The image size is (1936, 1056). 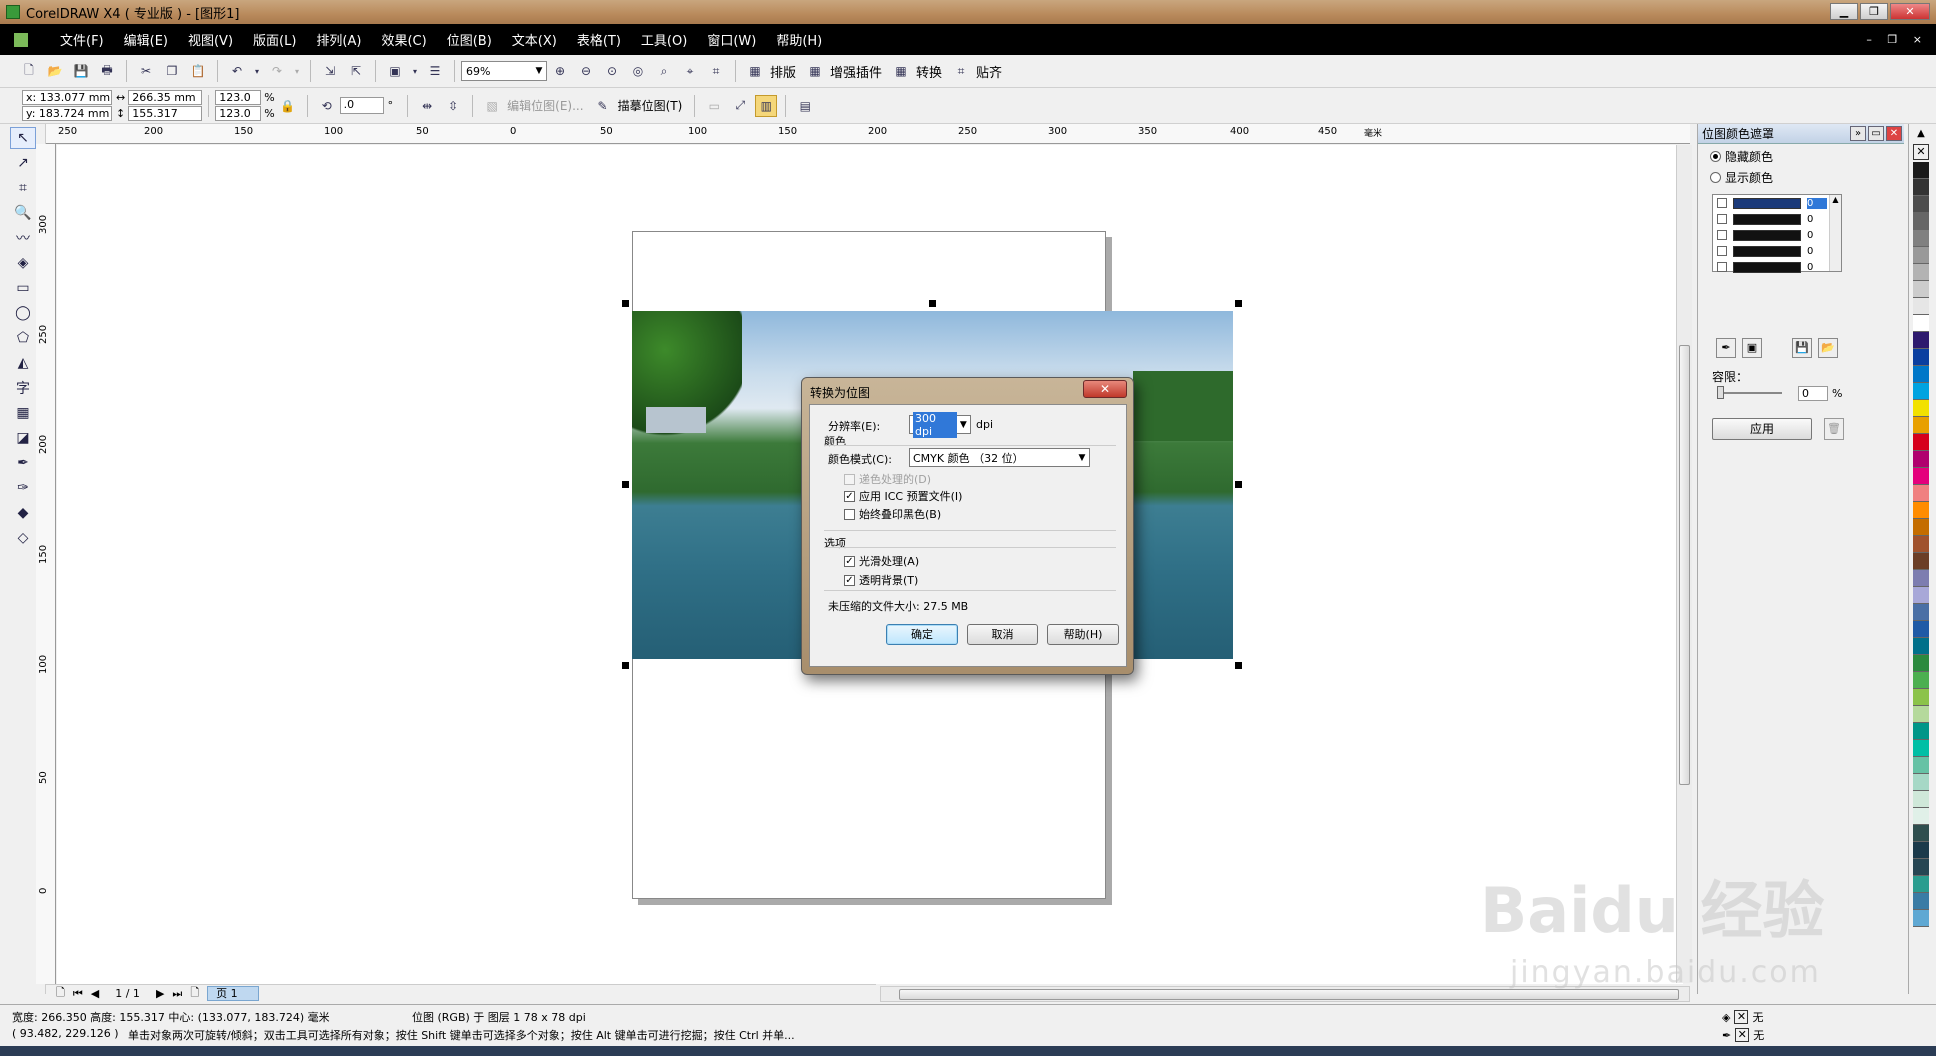 What do you see at coordinates (23, 238) in the screenshot?
I see `freehand-tool-icon: 〰` at bounding box center [23, 238].